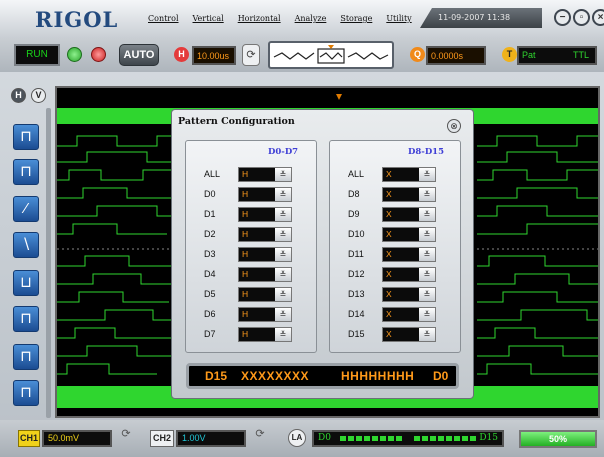 The width and height of the screenshot is (604, 457). What do you see at coordinates (265, 214) in the screenshot?
I see `select-d1: H ≚` at bounding box center [265, 214].